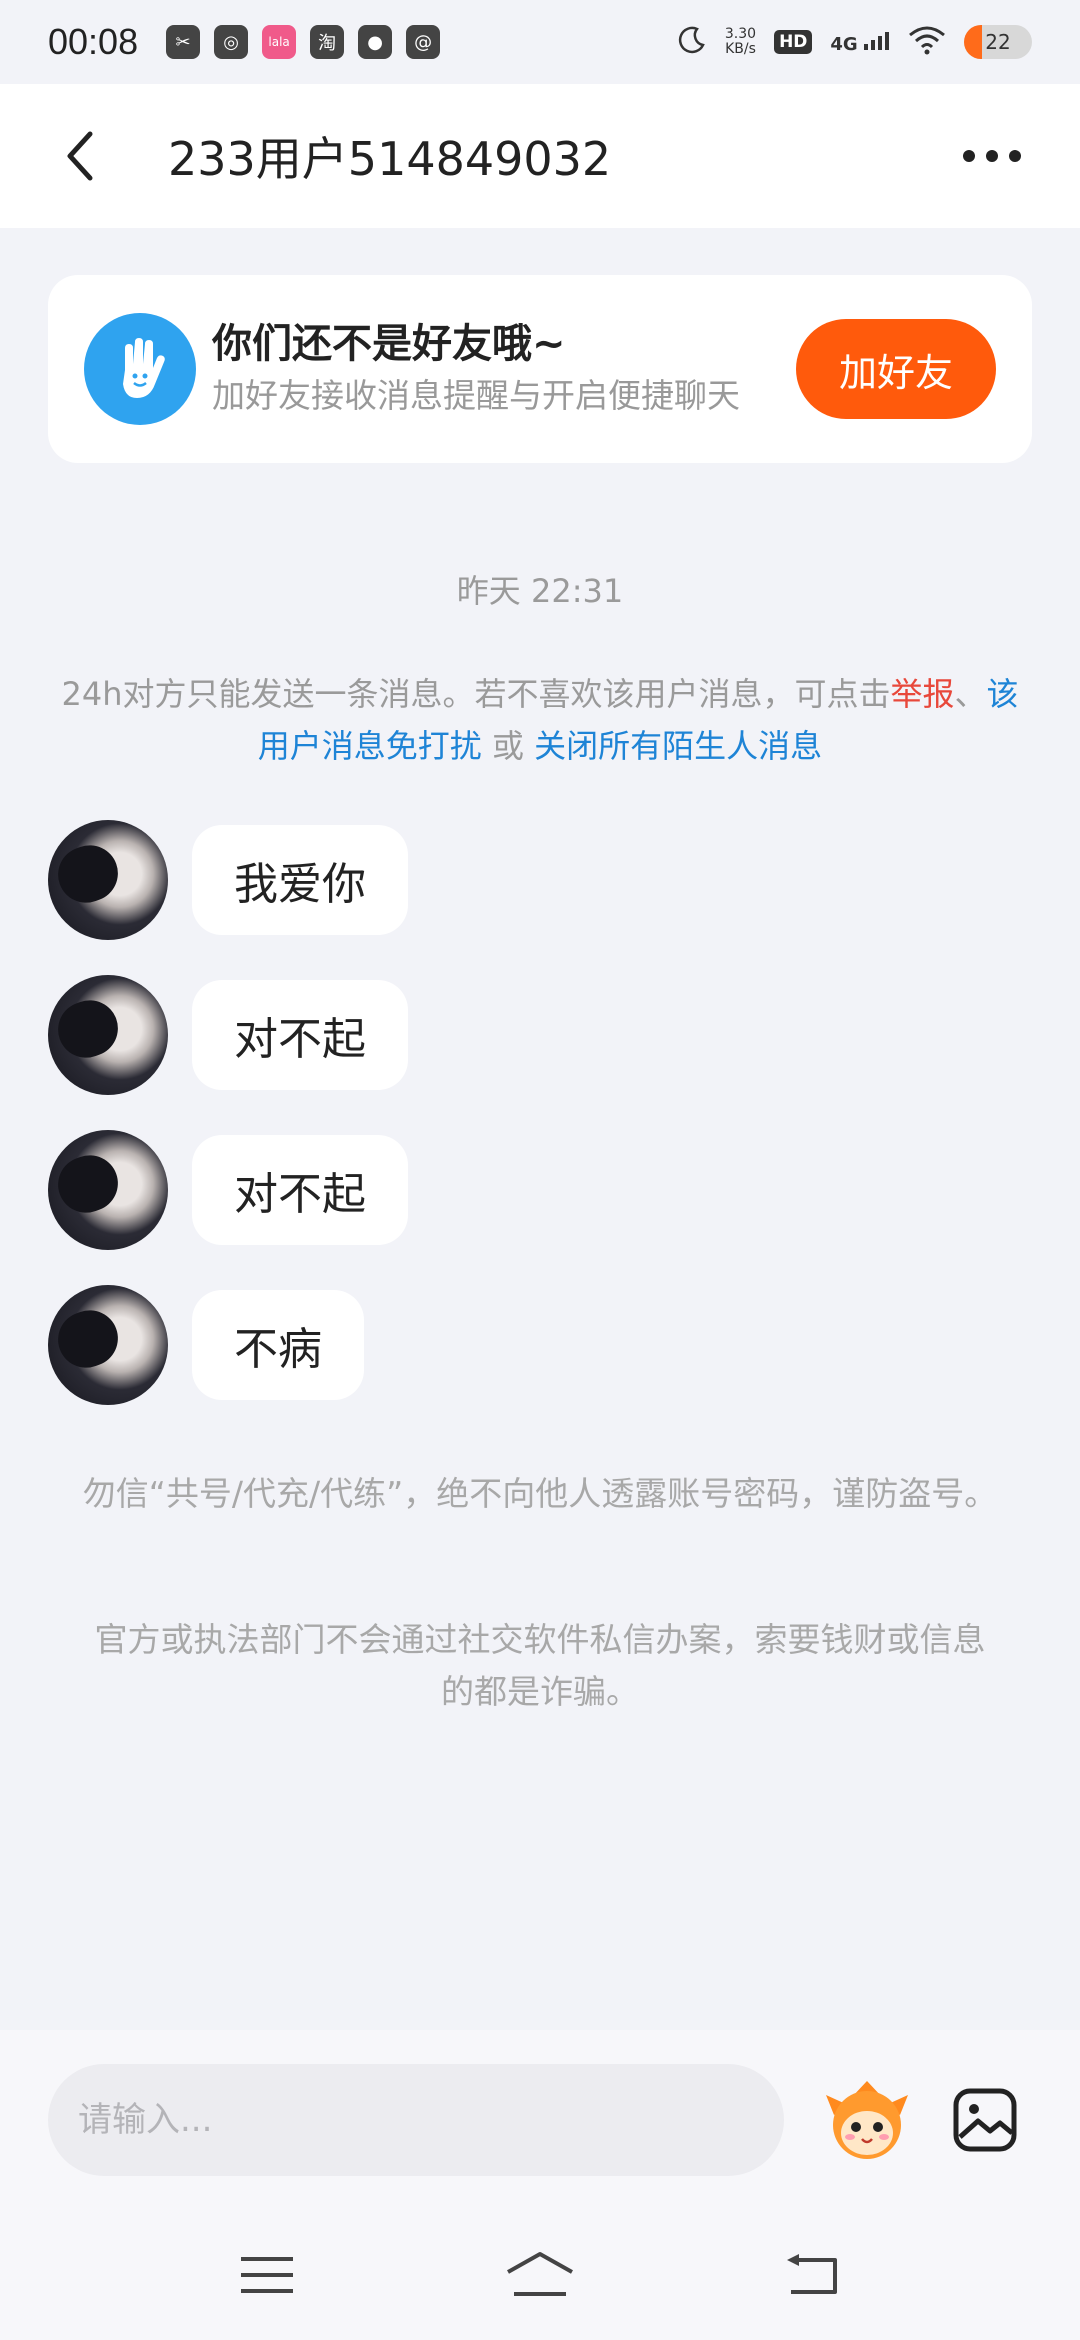 The image size is (1080, 2340). I want to click on wifi-icon, so click(927, 42).